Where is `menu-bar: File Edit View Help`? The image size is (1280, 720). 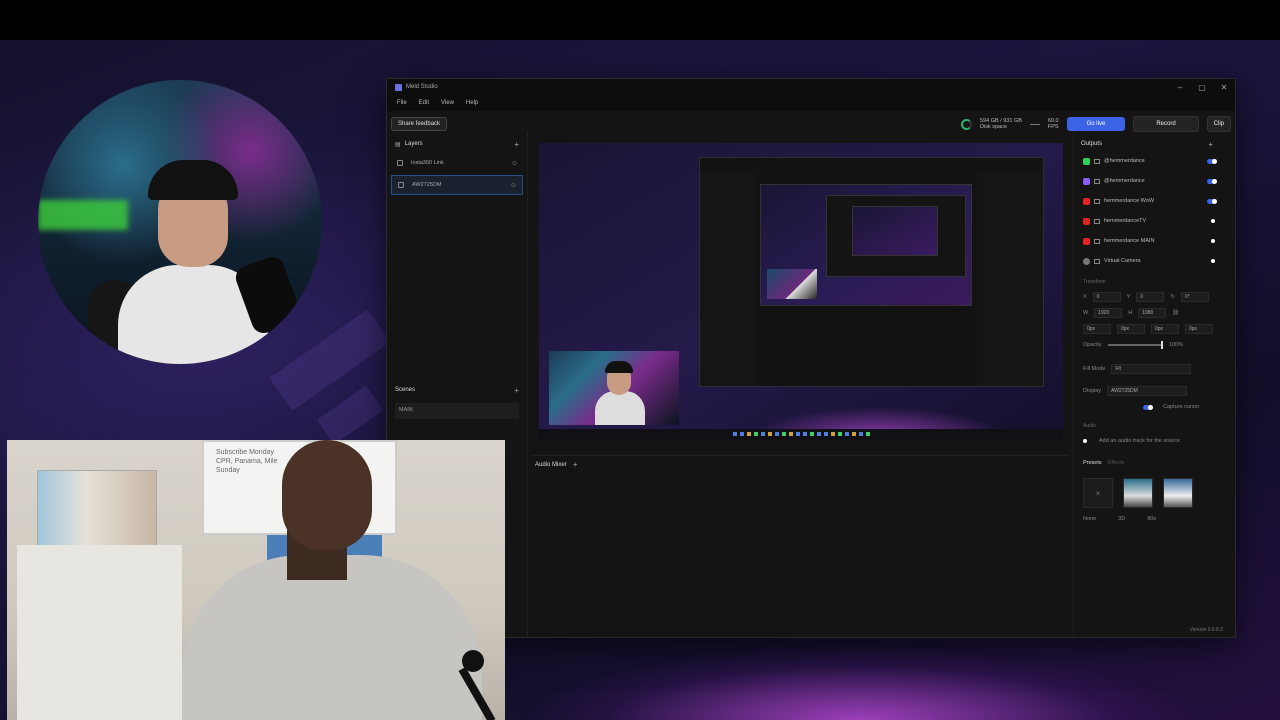
menu-bar: File Edit View Help is located at coordinates (811, 103).